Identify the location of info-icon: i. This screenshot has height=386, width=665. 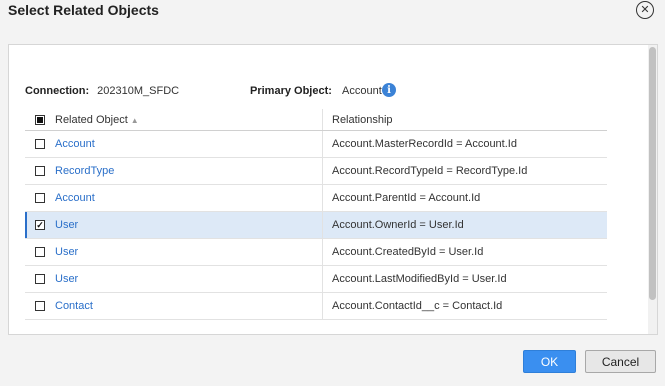
(389, 90).